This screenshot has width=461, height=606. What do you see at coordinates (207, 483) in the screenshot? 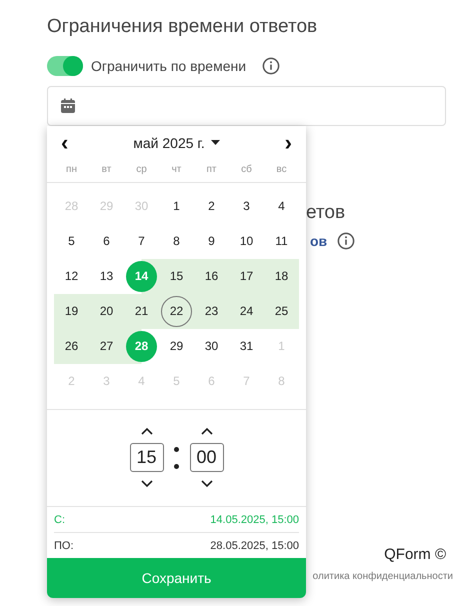
I see `minutes-down-button` at bounding box center [207, 483].